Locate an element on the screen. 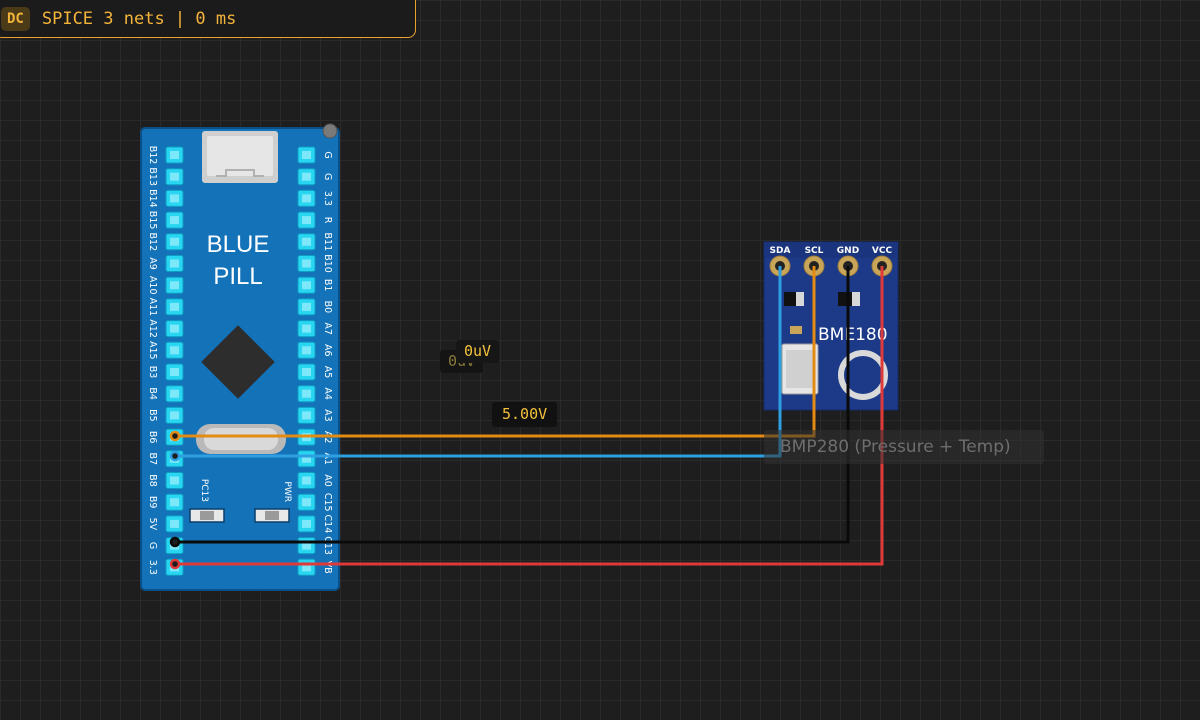 This screenshot has width=1200, height=720. pin-label: C15 is located at coordinates (327, 502).